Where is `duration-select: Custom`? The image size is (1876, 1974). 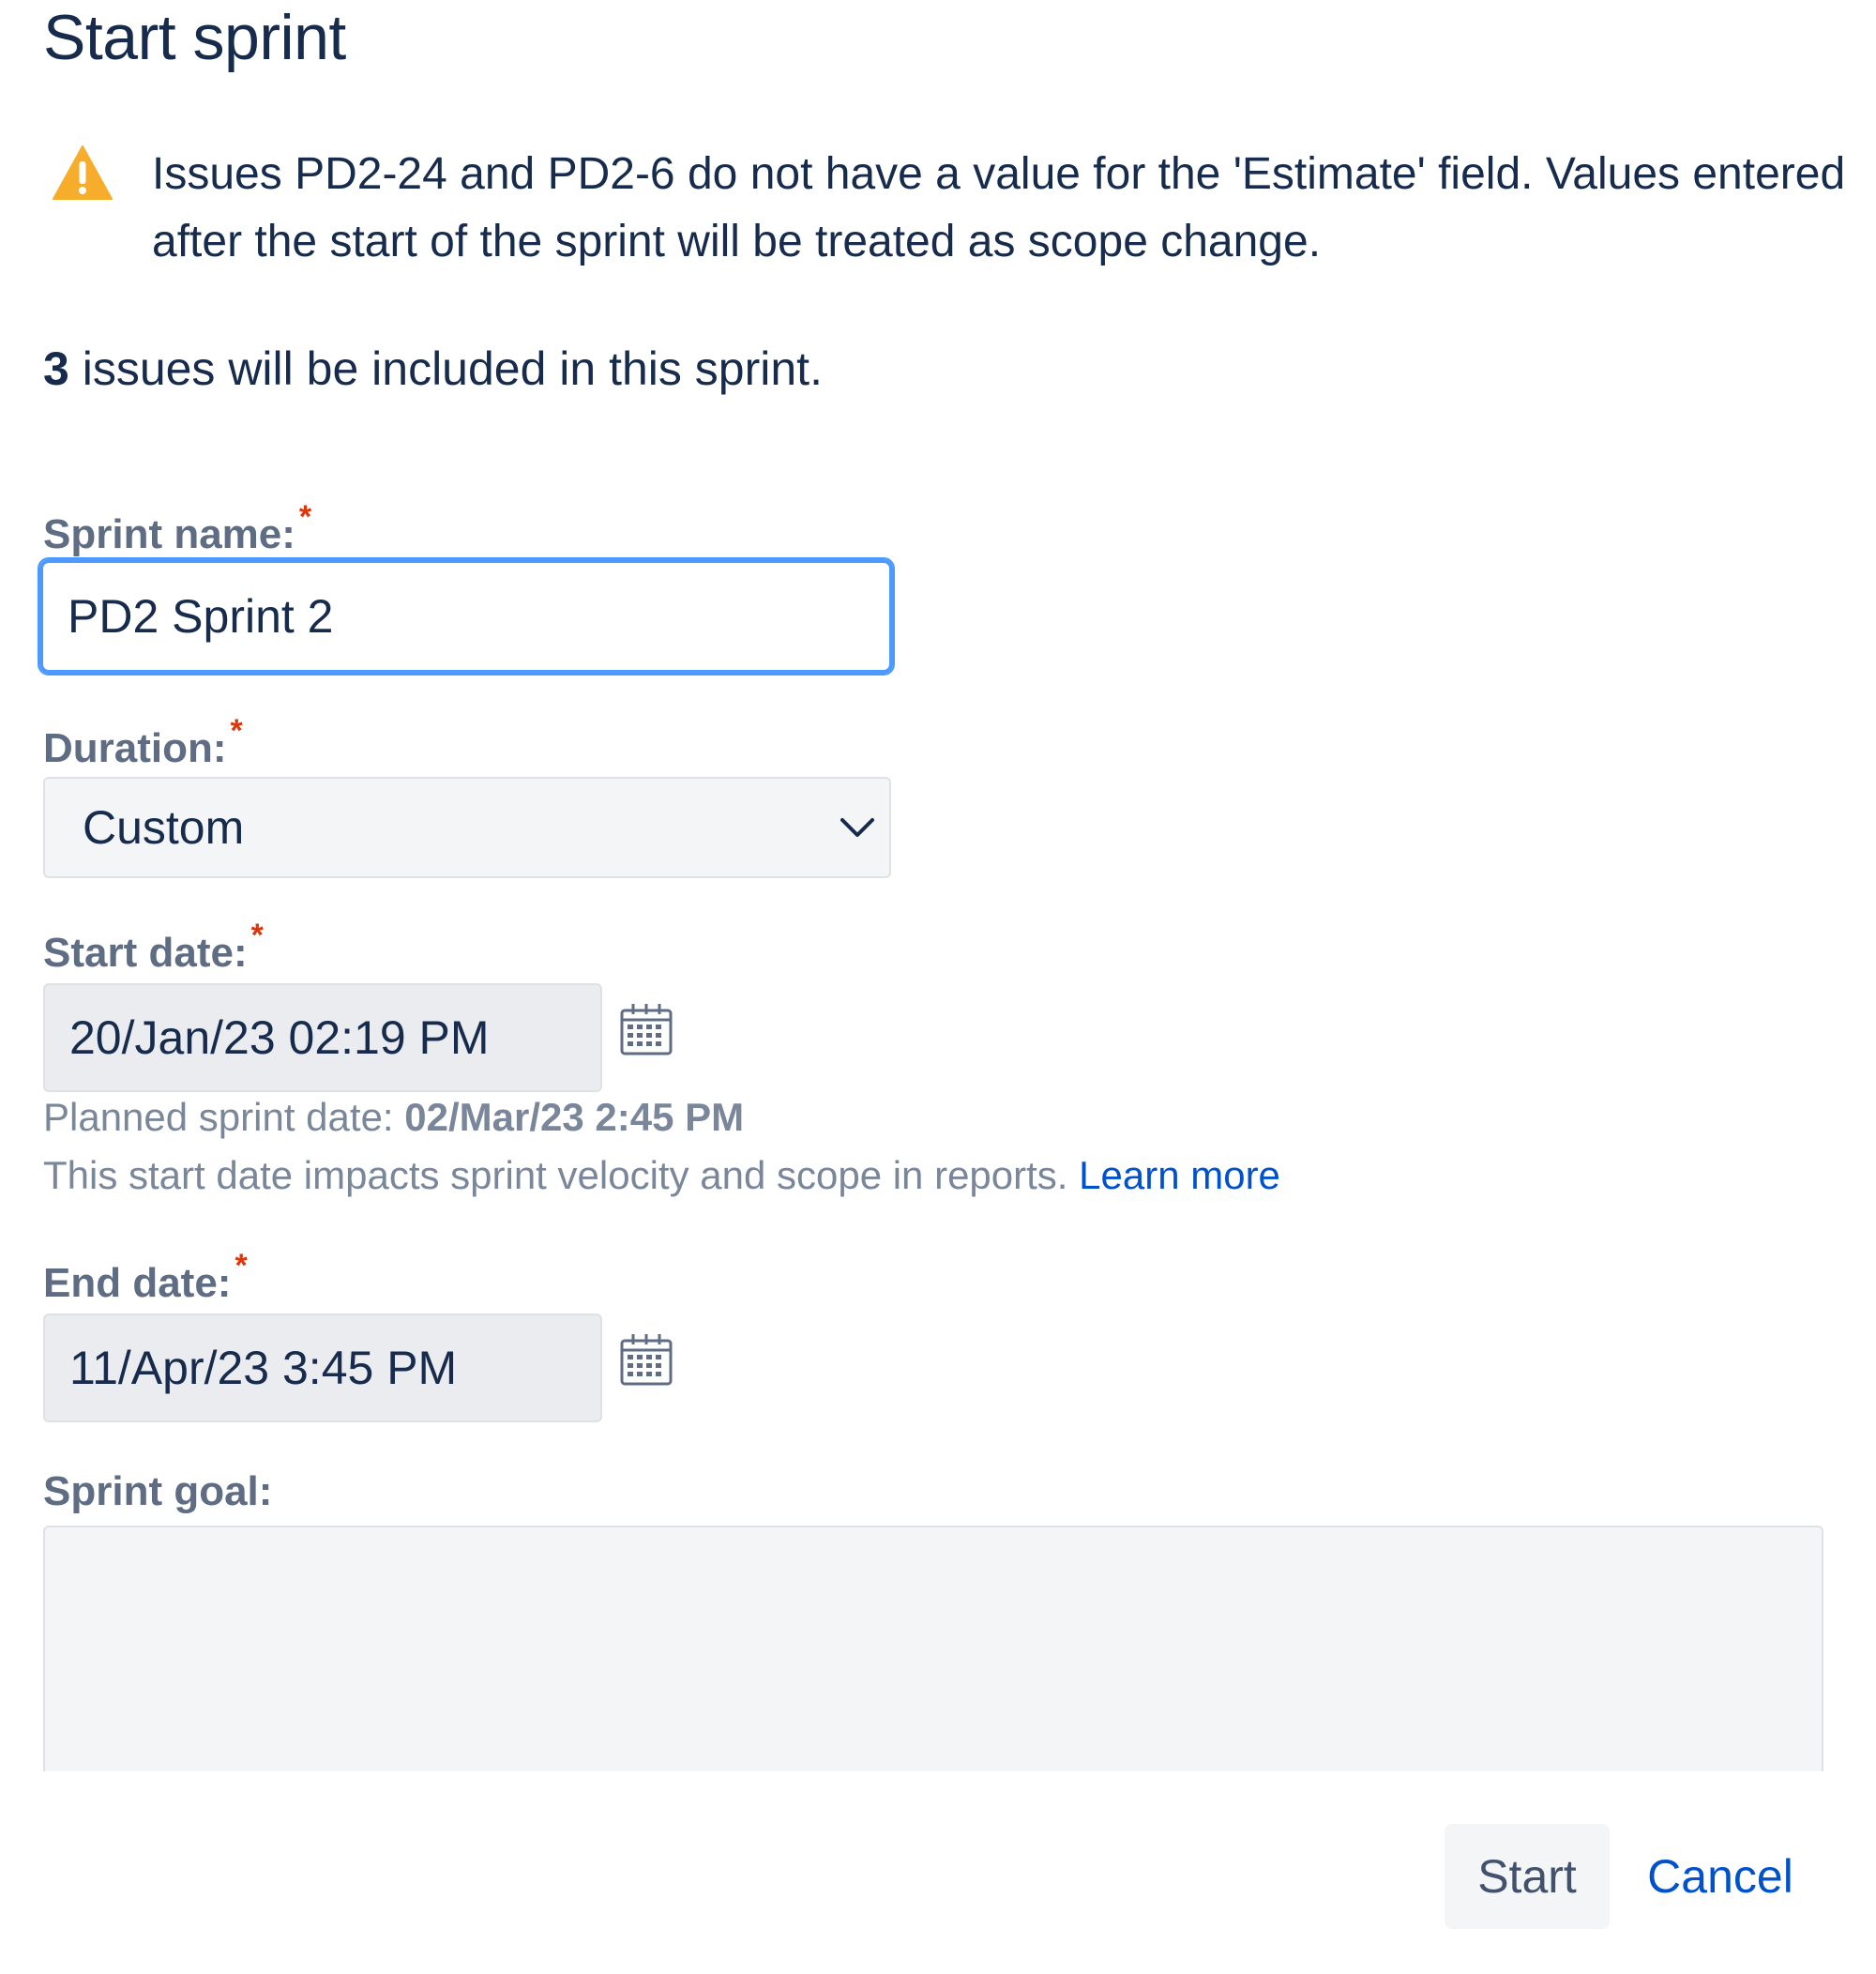 duration-select: Custom is located at coordinates (467, 828).